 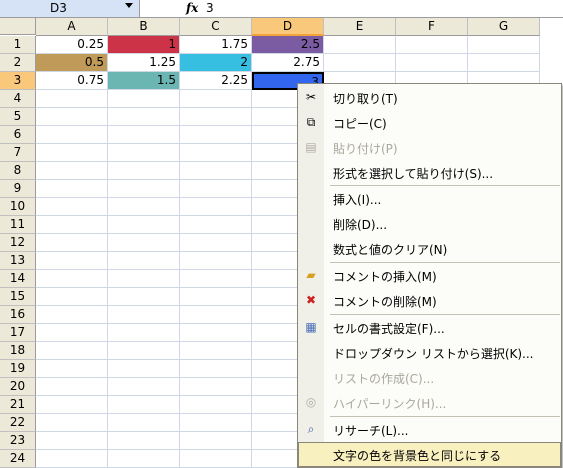 What do you see at coordinates (18, 117) in the screenshot?
I see `row-header: 5` at bounding box center [18, 117].